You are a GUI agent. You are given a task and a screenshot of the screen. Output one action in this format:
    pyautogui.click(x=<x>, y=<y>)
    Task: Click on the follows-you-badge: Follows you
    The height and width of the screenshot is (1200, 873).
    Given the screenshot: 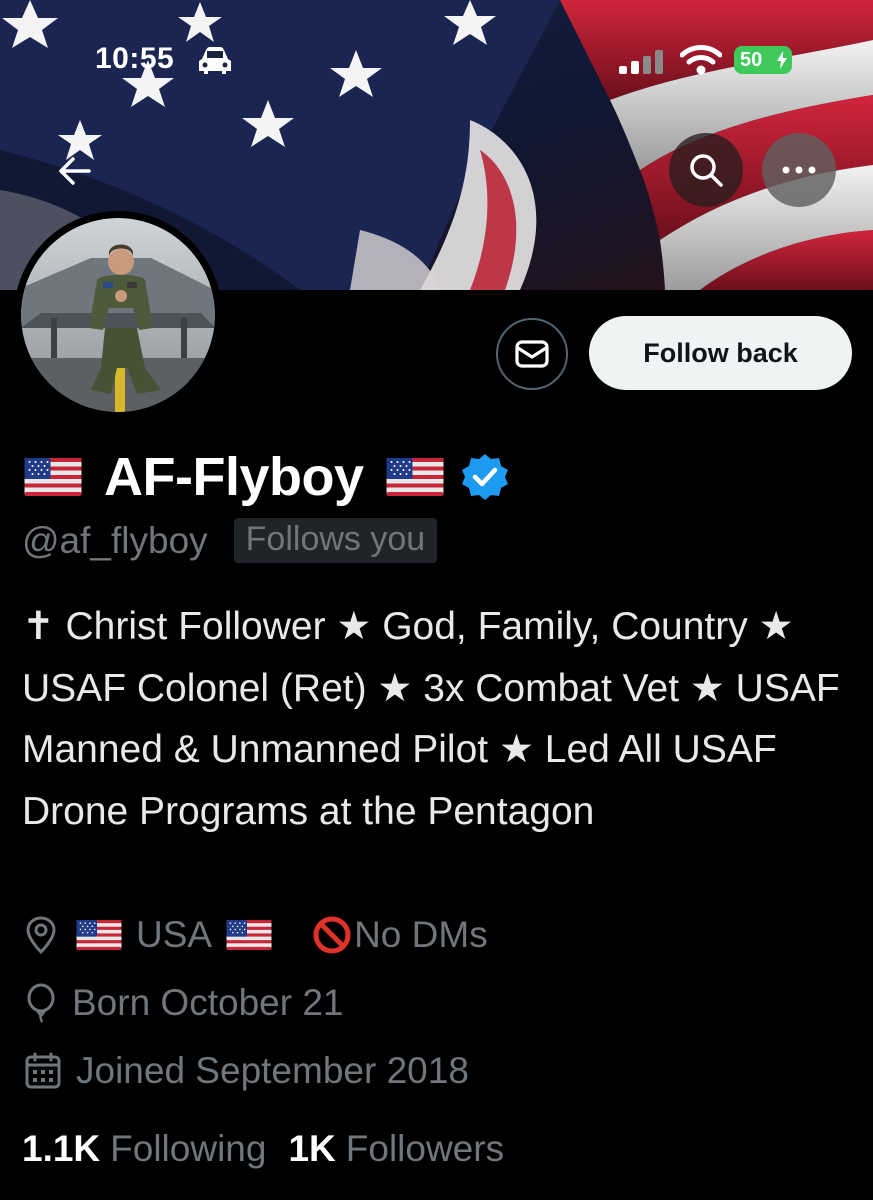 What is the action you would take?
    pyautogui.click(x=335, y=540)
    